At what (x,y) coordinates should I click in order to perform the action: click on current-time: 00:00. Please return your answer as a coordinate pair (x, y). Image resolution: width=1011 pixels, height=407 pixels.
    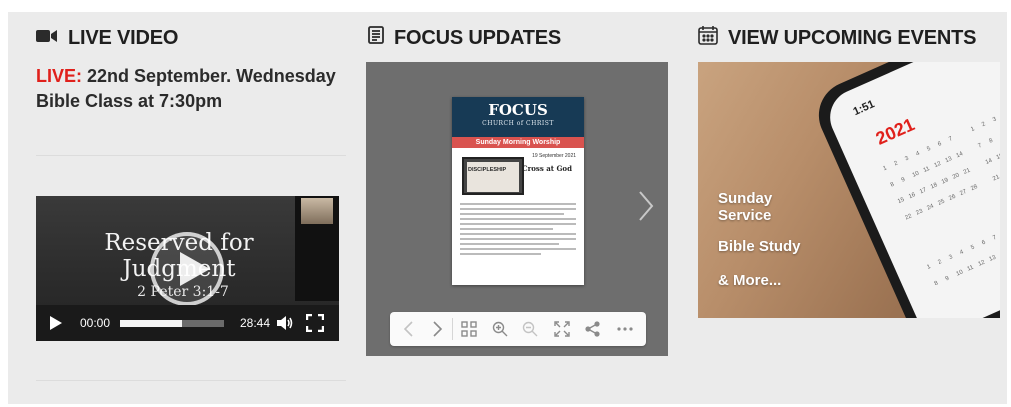
    Looking at the image, I should click on (95, 323).